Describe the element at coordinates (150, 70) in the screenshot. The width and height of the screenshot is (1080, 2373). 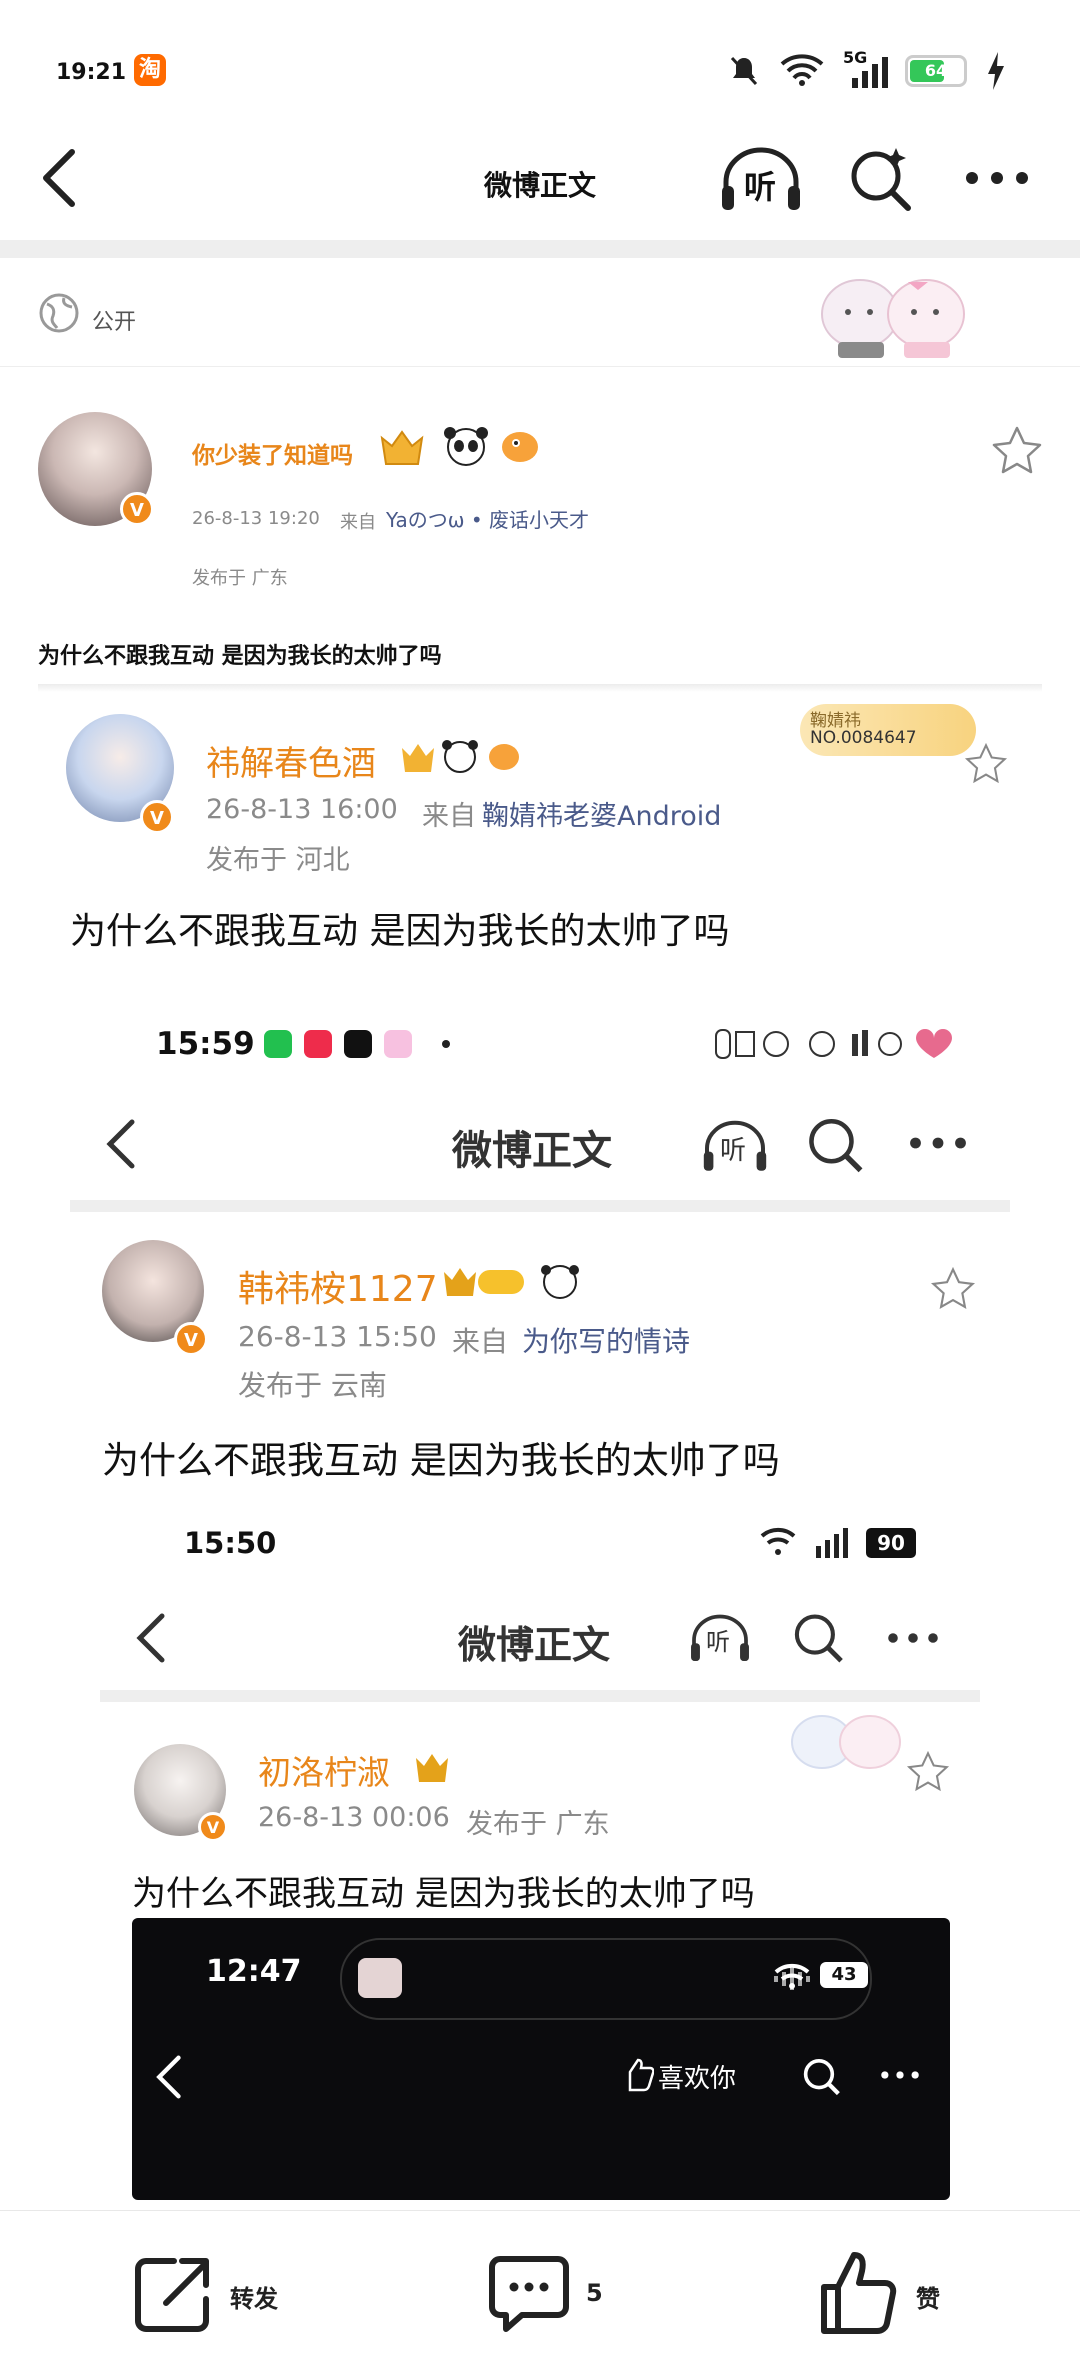
I see `taobao-notification-icon: 淘` at that location.